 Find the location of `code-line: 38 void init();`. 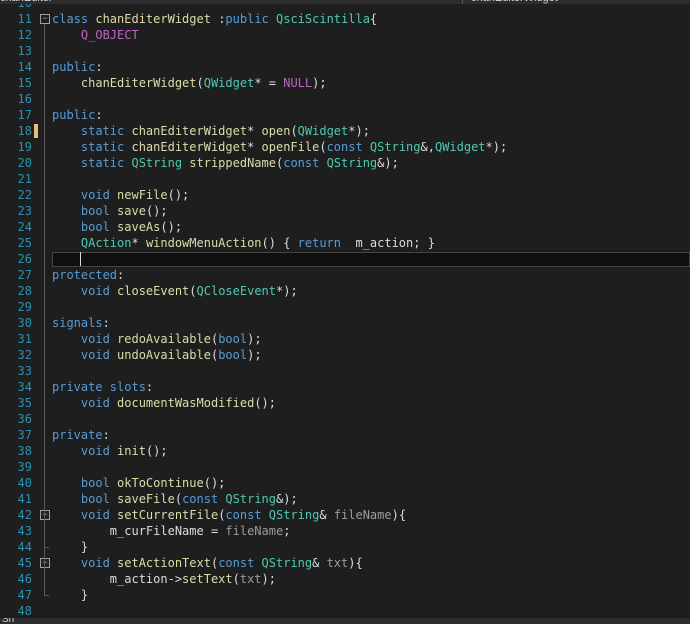

code-line: 38 void init(); is located at coordinates (345, 451).